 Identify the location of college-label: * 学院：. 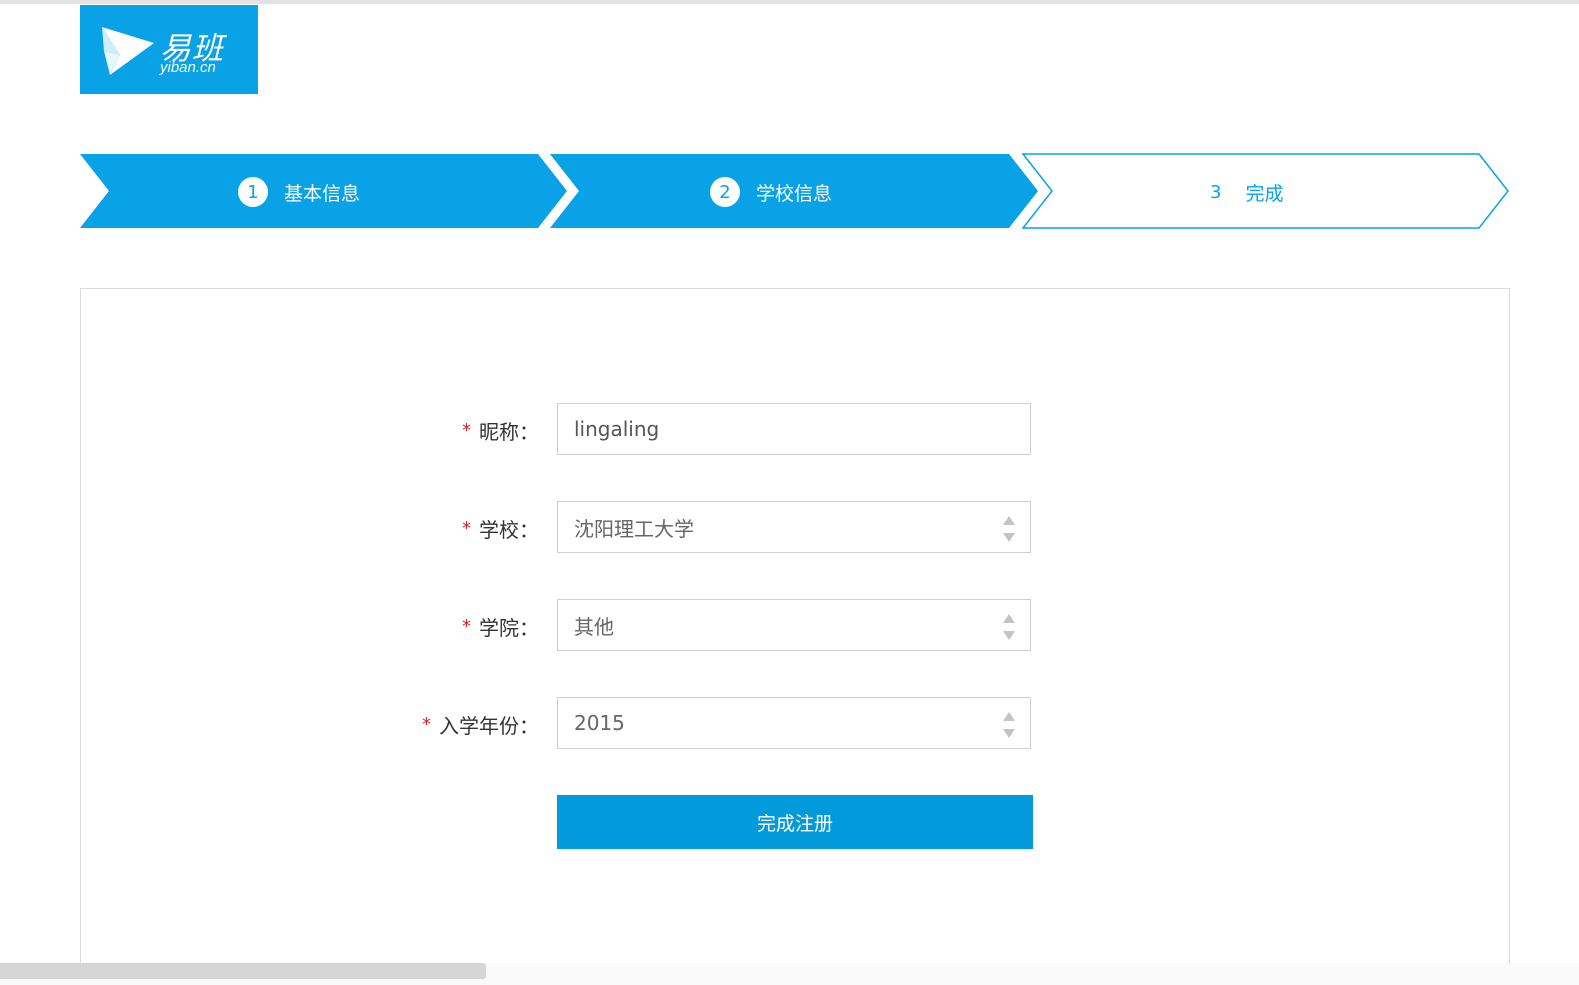
(500, 626).